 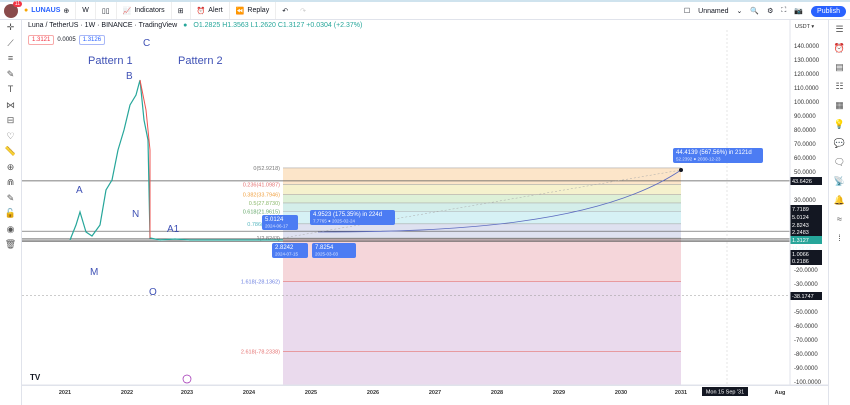 What do you see at coordinates (277, 226) in the screenshot?
I see `callout-a-sublabel: 2024-06-17` at bounding box center [277, 226].